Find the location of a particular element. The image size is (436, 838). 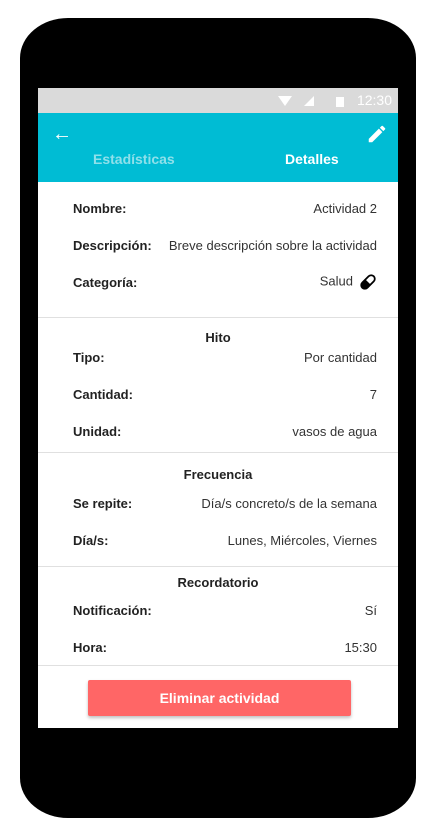

row-hora: Hora: 15:30 is located at coordinates (225, 647).